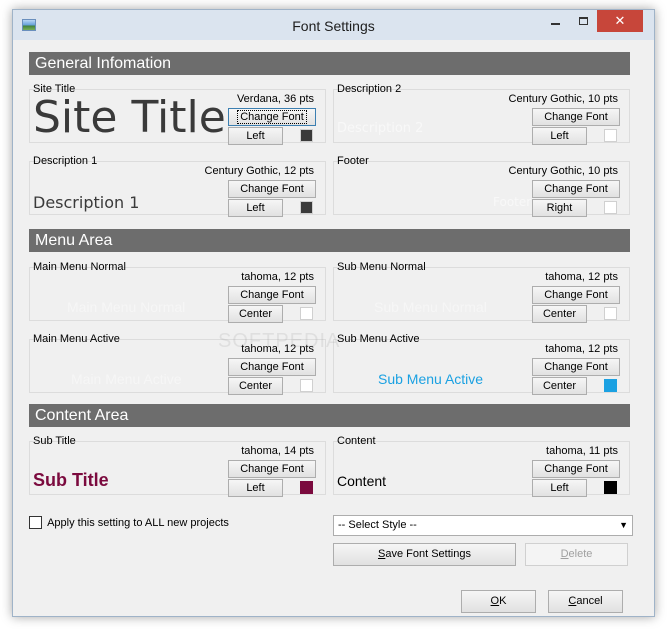 The image size is (668, 636). I want to click on section-header-menu: Menu Area, so click(329, 240).